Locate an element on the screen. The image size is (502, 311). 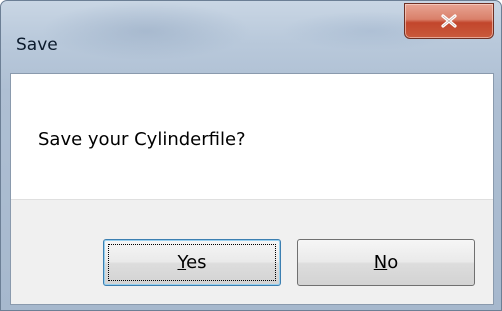
no-label-rest: o is located at coordinates (393, 262).